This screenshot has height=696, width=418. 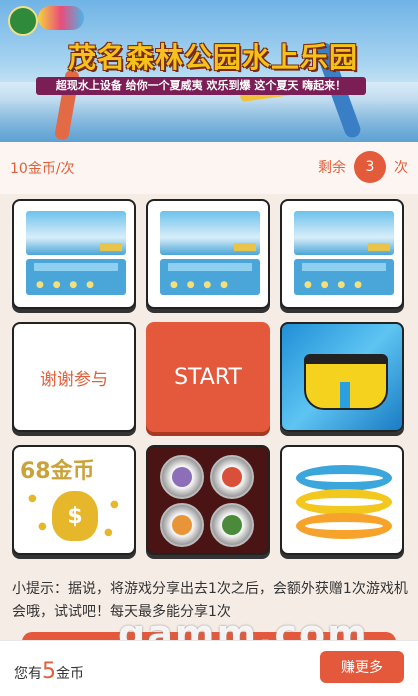 I want to click on game-info-bar: 10金币/次 剩余 3 次, so click(x=209, y=168).